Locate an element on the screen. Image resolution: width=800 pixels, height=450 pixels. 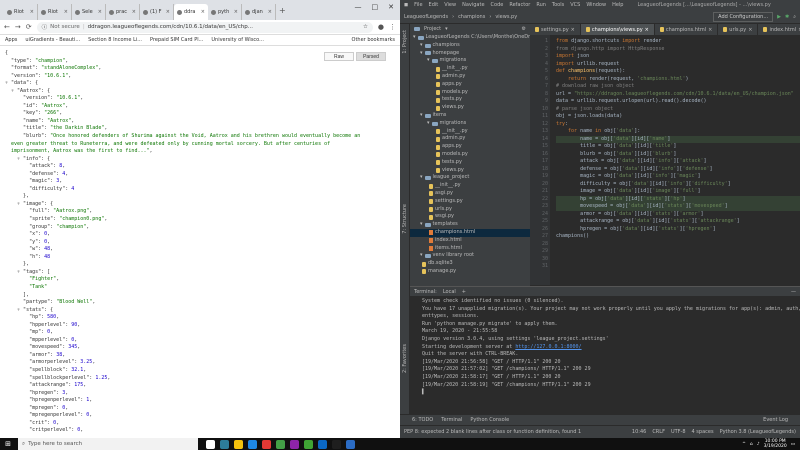
menu-window: Window is located at coordinates (596, 5).